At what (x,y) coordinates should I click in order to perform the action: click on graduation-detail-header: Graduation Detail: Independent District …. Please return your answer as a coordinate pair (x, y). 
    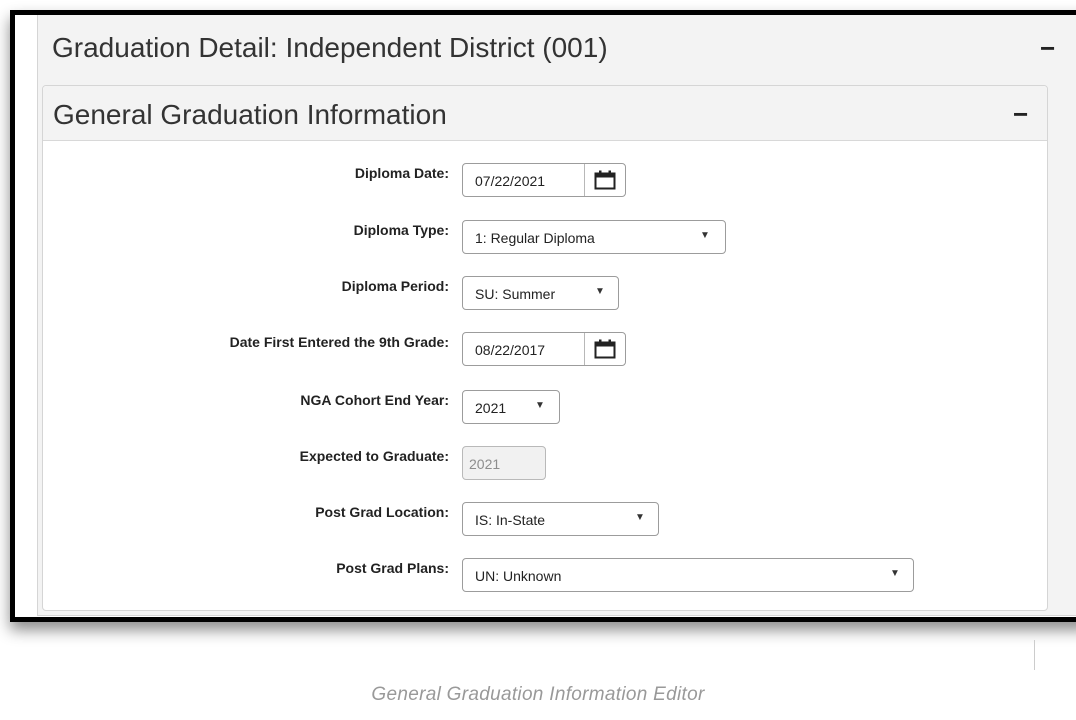
    Looking at the image, I should click on (557, 50).